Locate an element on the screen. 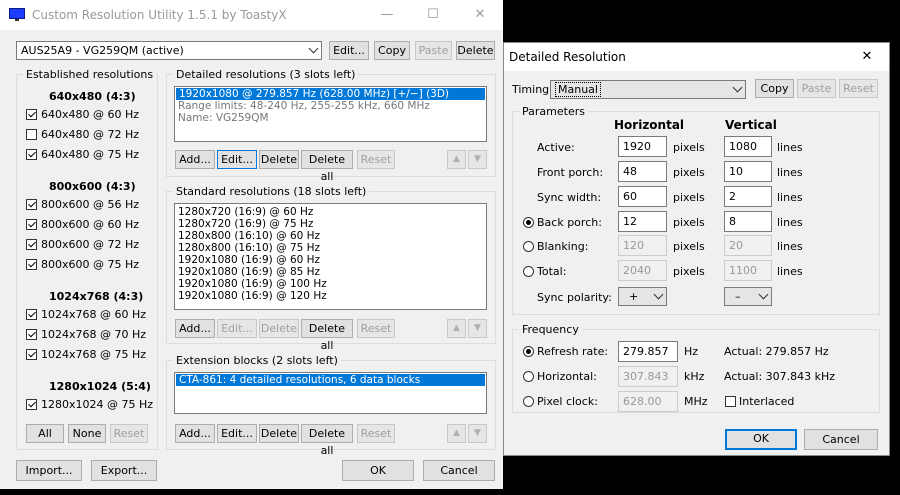 The height and width of the screenshot is (495, 900). total-radio is located at coordinates (528, 271).